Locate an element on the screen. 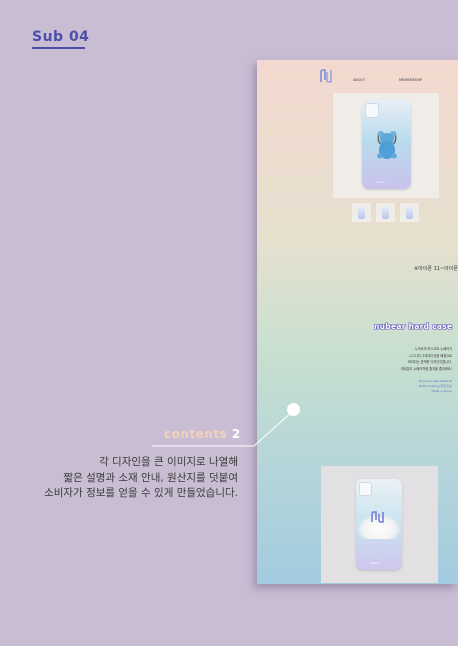 The height and width of the screenshot is (646, 458). contents-label: contents 2 is located at coordinates (202, 434).